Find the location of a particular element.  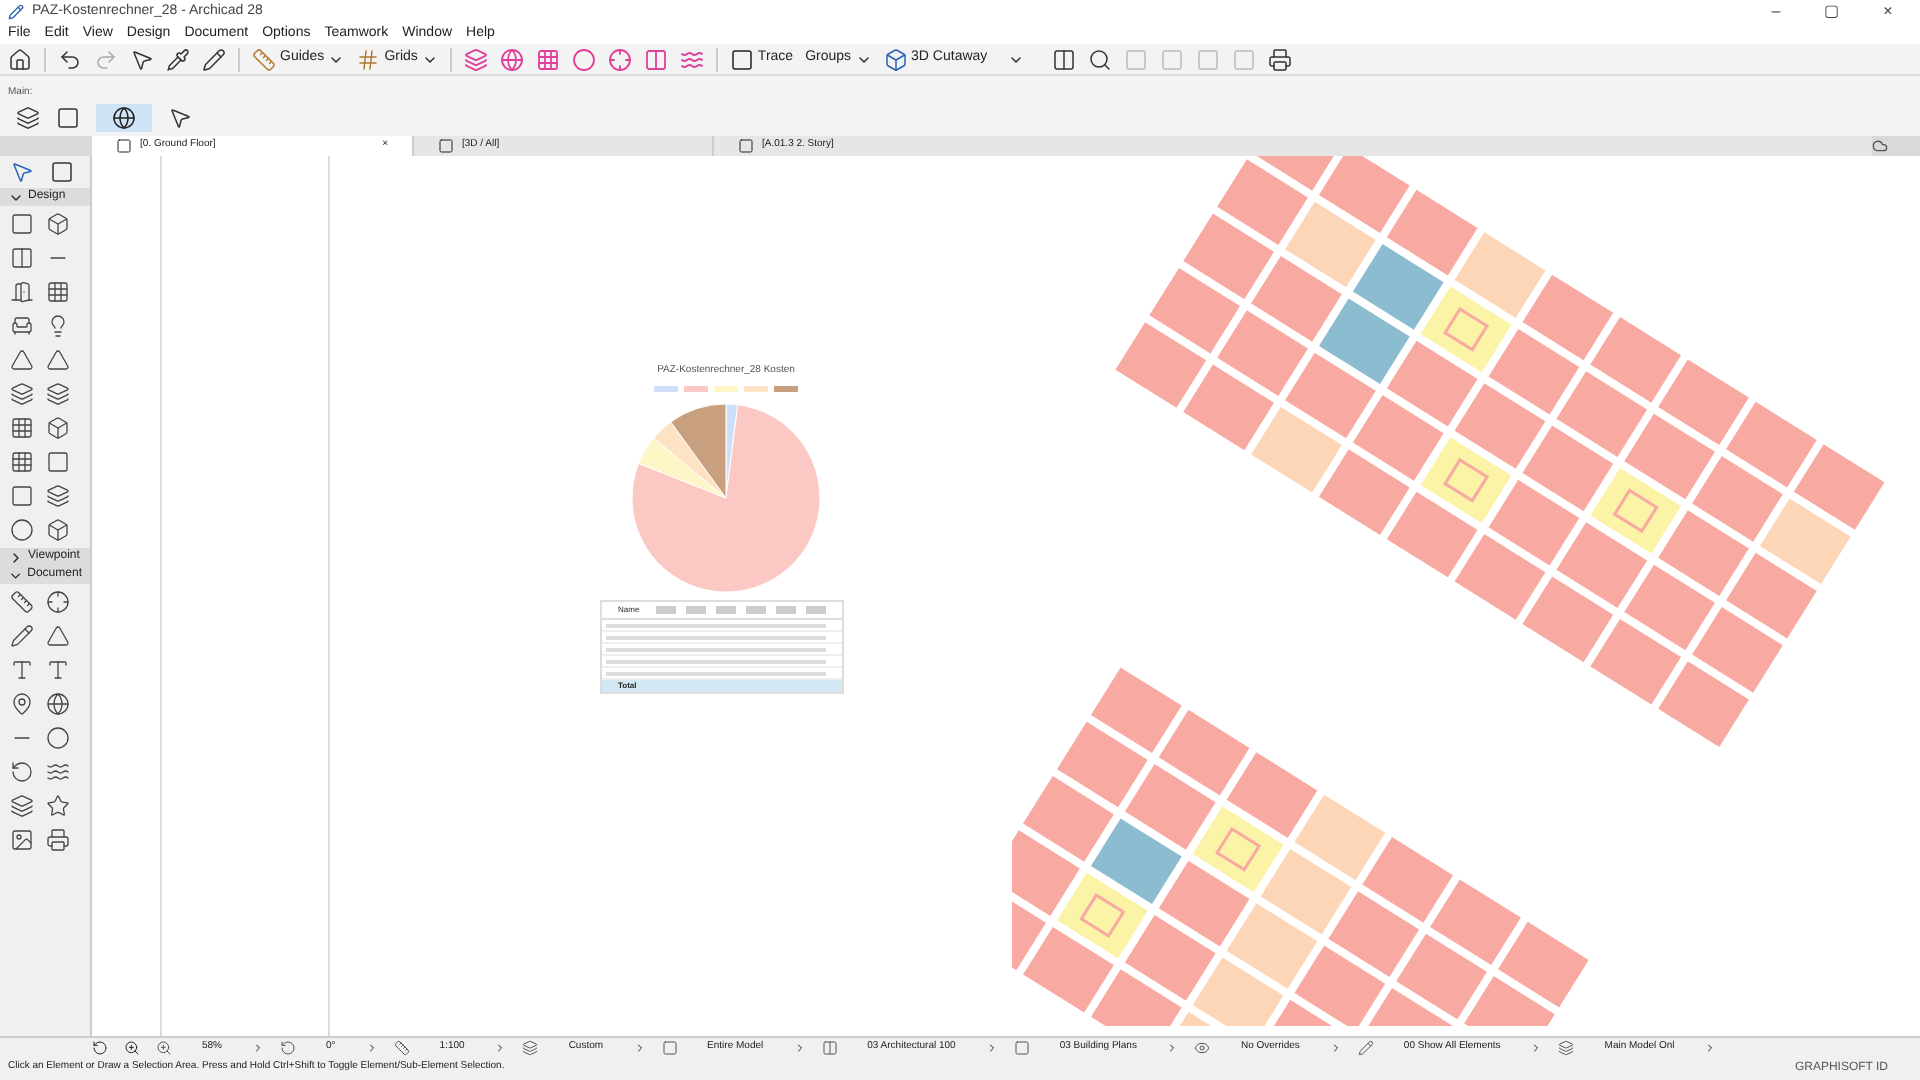

pointer-icon is located at coordinates (142, 59).